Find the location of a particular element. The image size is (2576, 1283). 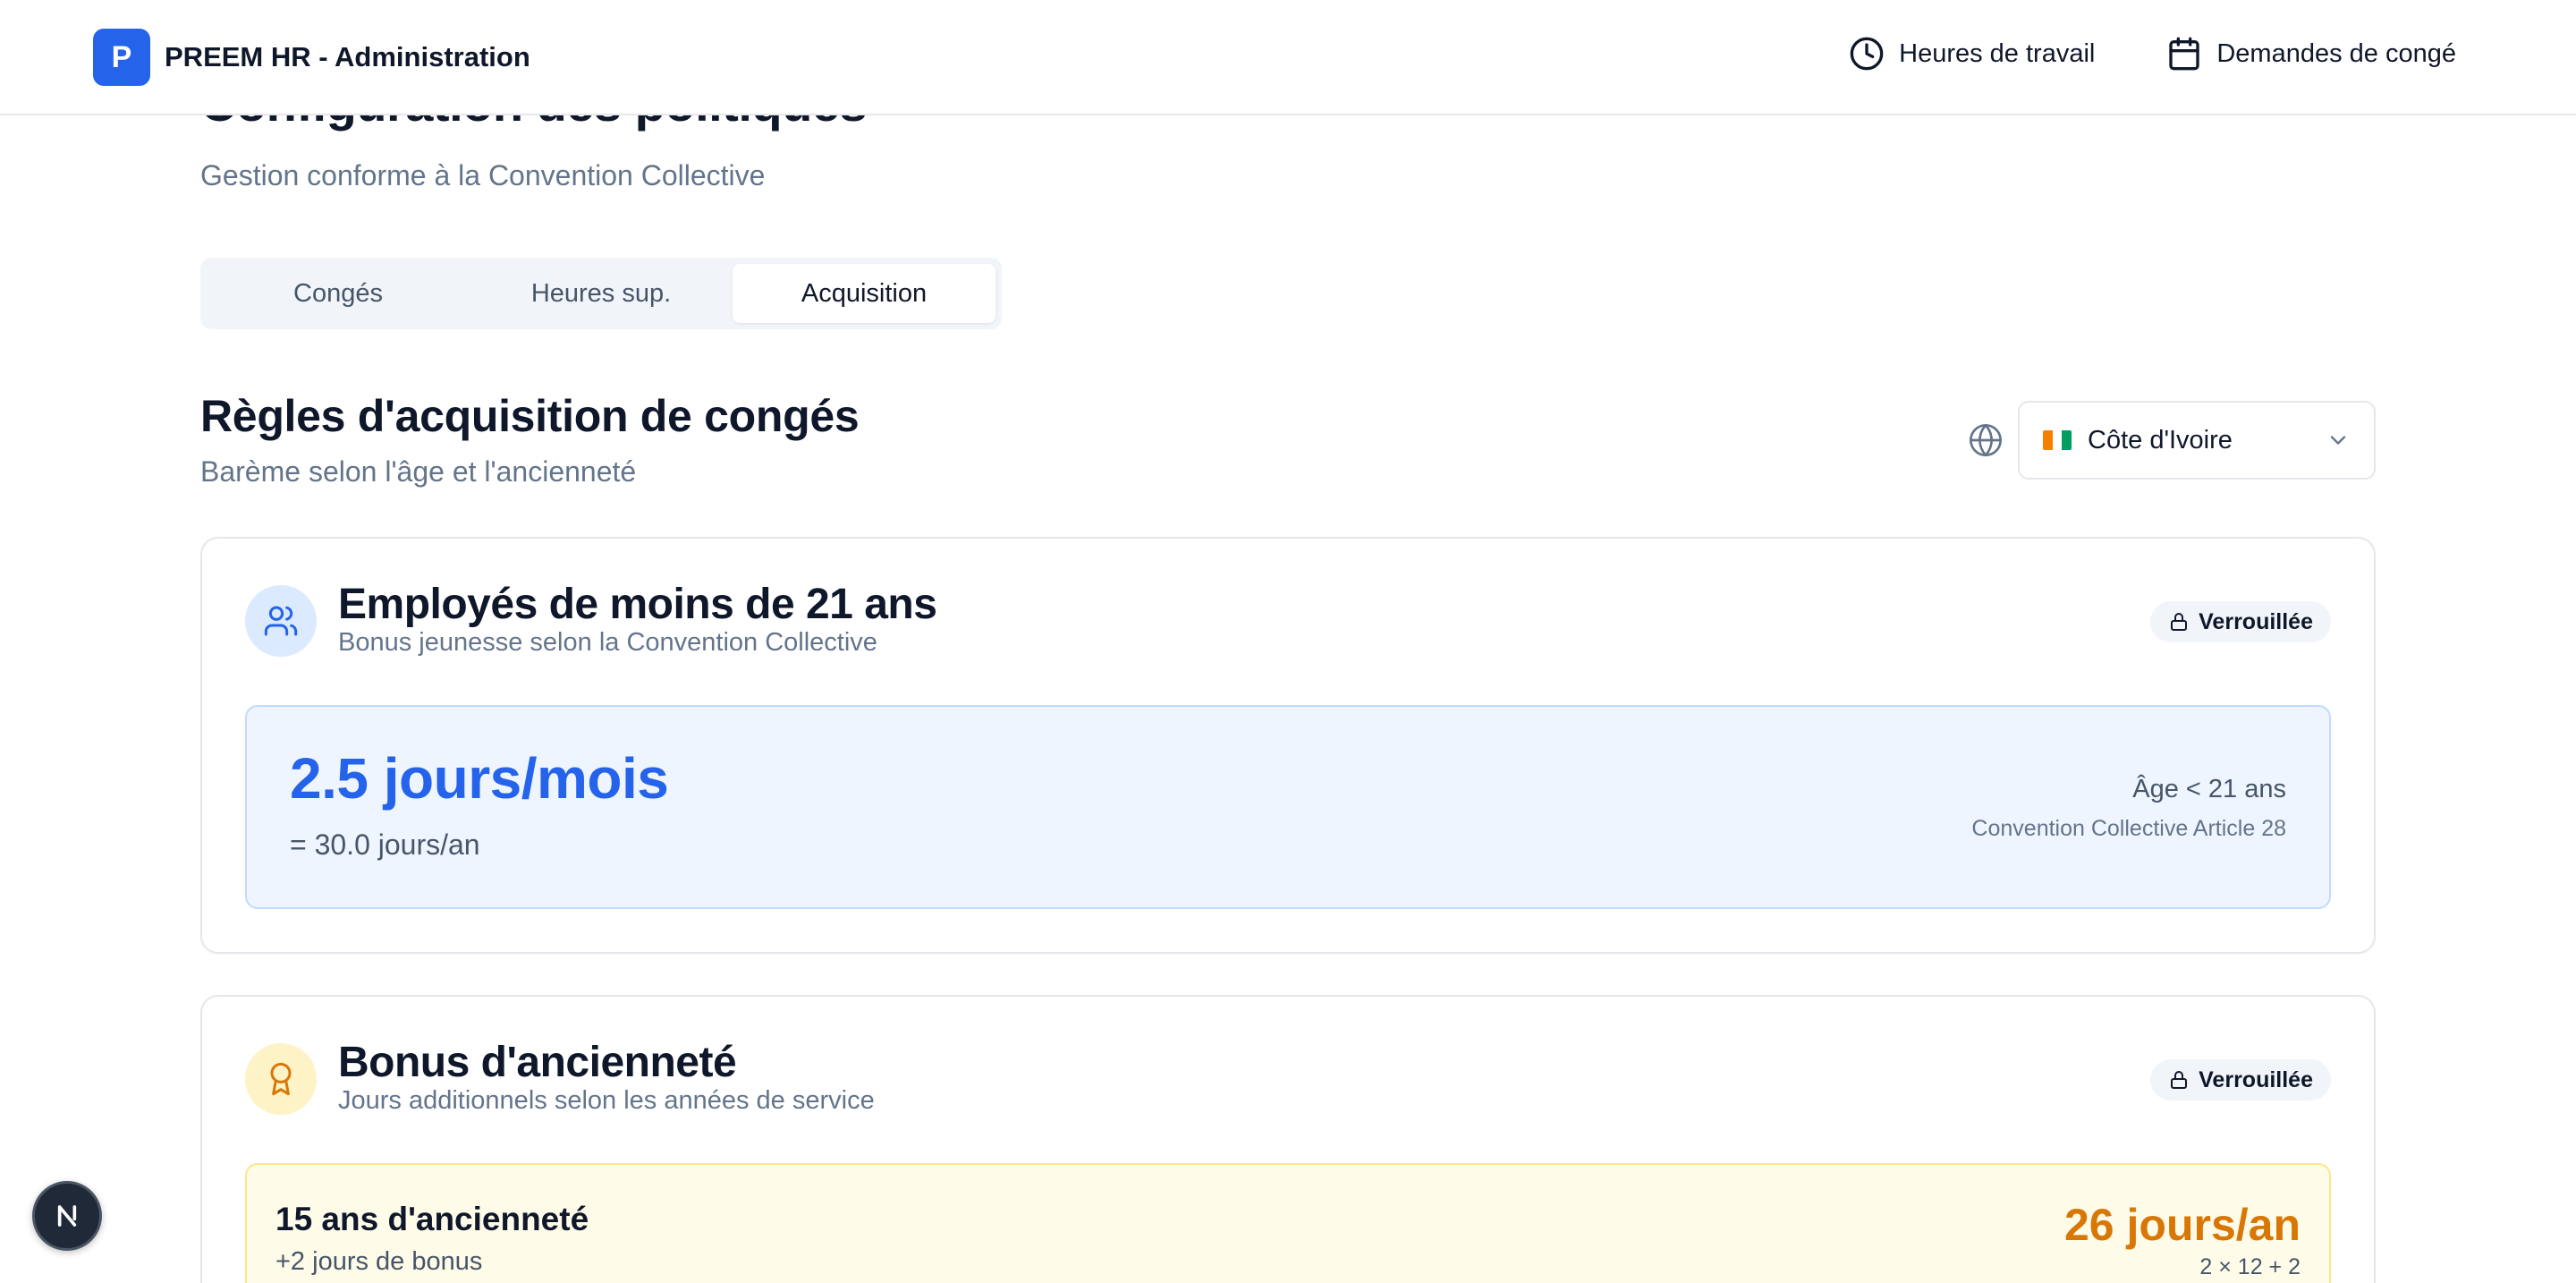

globe-icon is located at coordinates (1986, 440).